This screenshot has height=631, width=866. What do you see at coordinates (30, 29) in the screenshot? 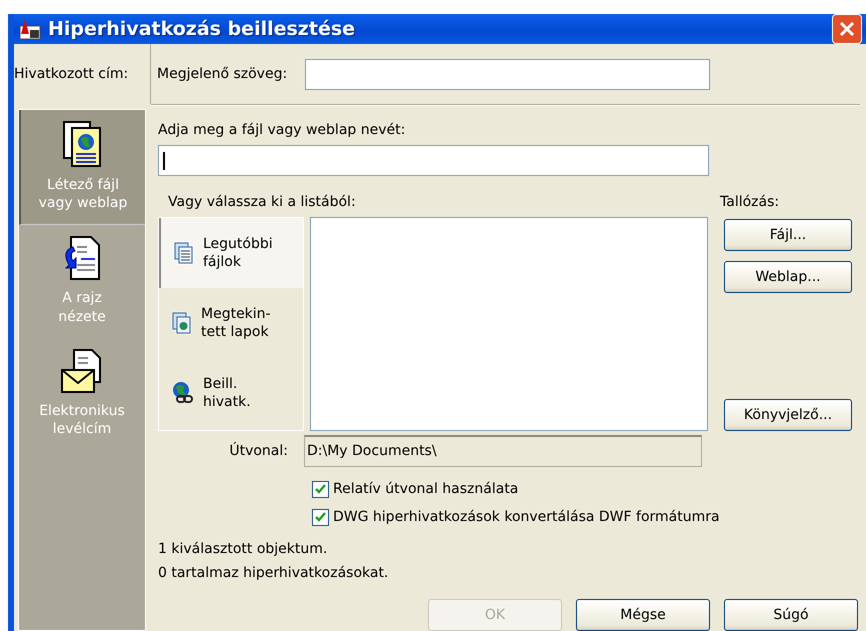
I see `app-icon` at bounding box center [30, 29].